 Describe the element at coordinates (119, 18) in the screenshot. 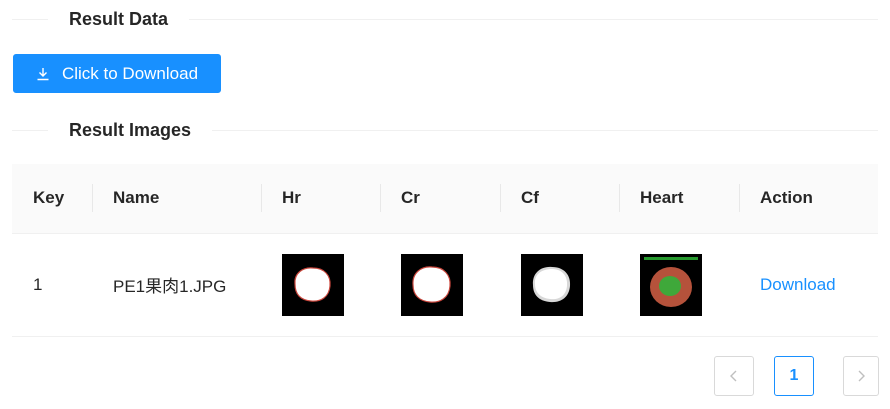

I see `result-data-title: Result Data` at that location.